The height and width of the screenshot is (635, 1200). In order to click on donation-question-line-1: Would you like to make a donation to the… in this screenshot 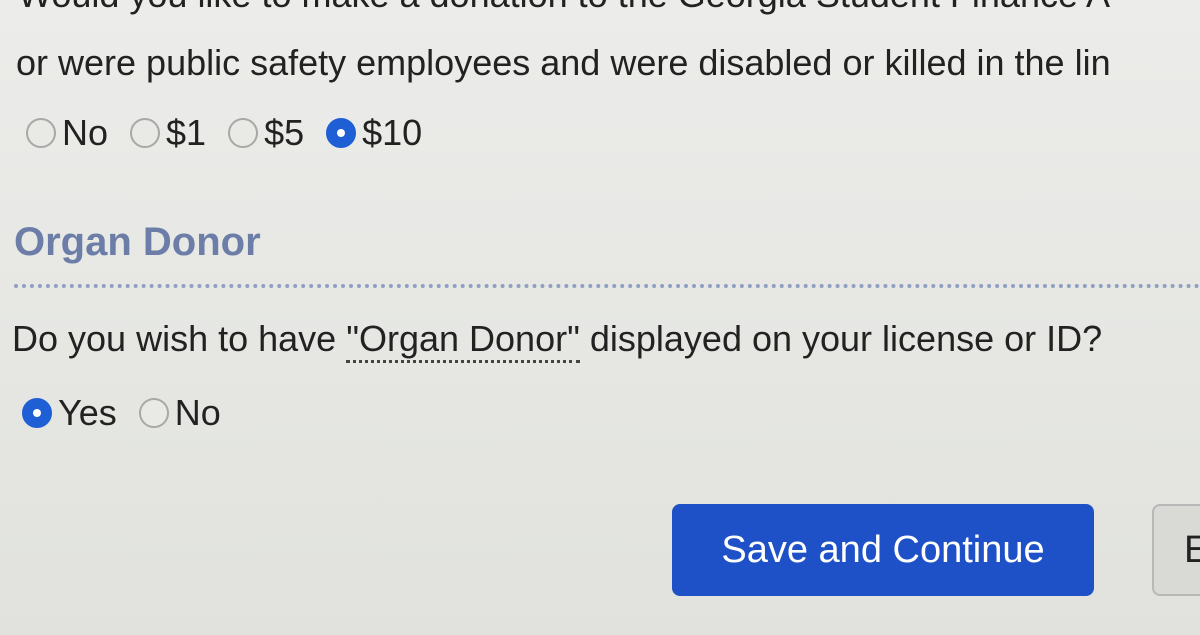, I will do `click(564, 8)`.